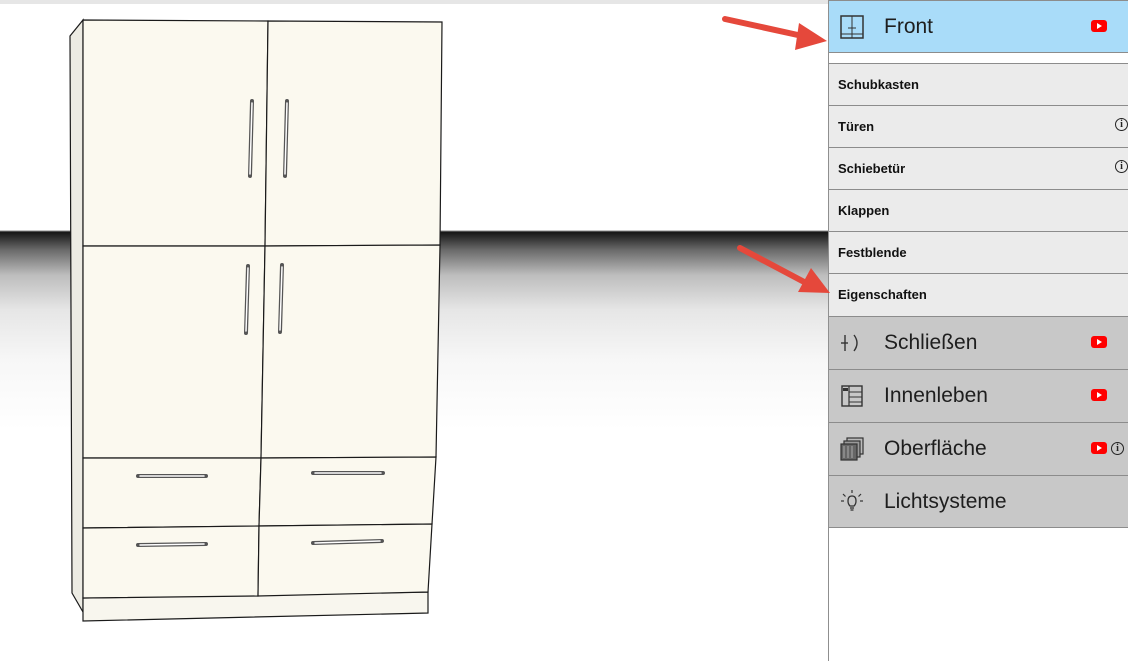  Describe the element at coordinates (878, 84) in the screenshot. I see `sub-item-label: Schubkasten` at that location.